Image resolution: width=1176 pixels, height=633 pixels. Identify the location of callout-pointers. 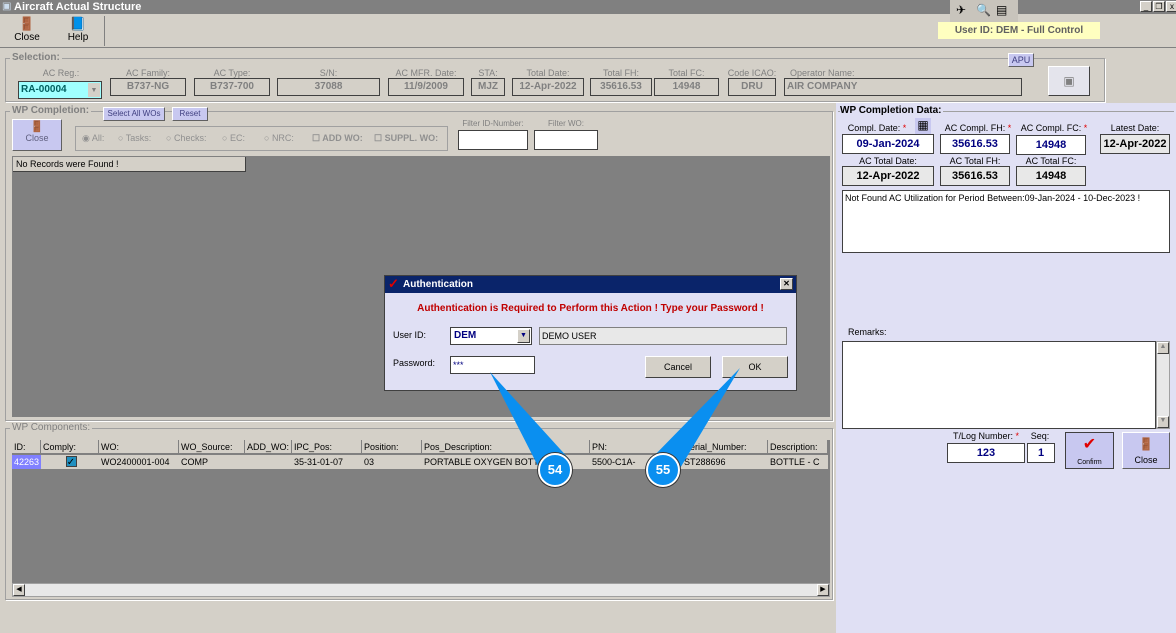
(615, 421).